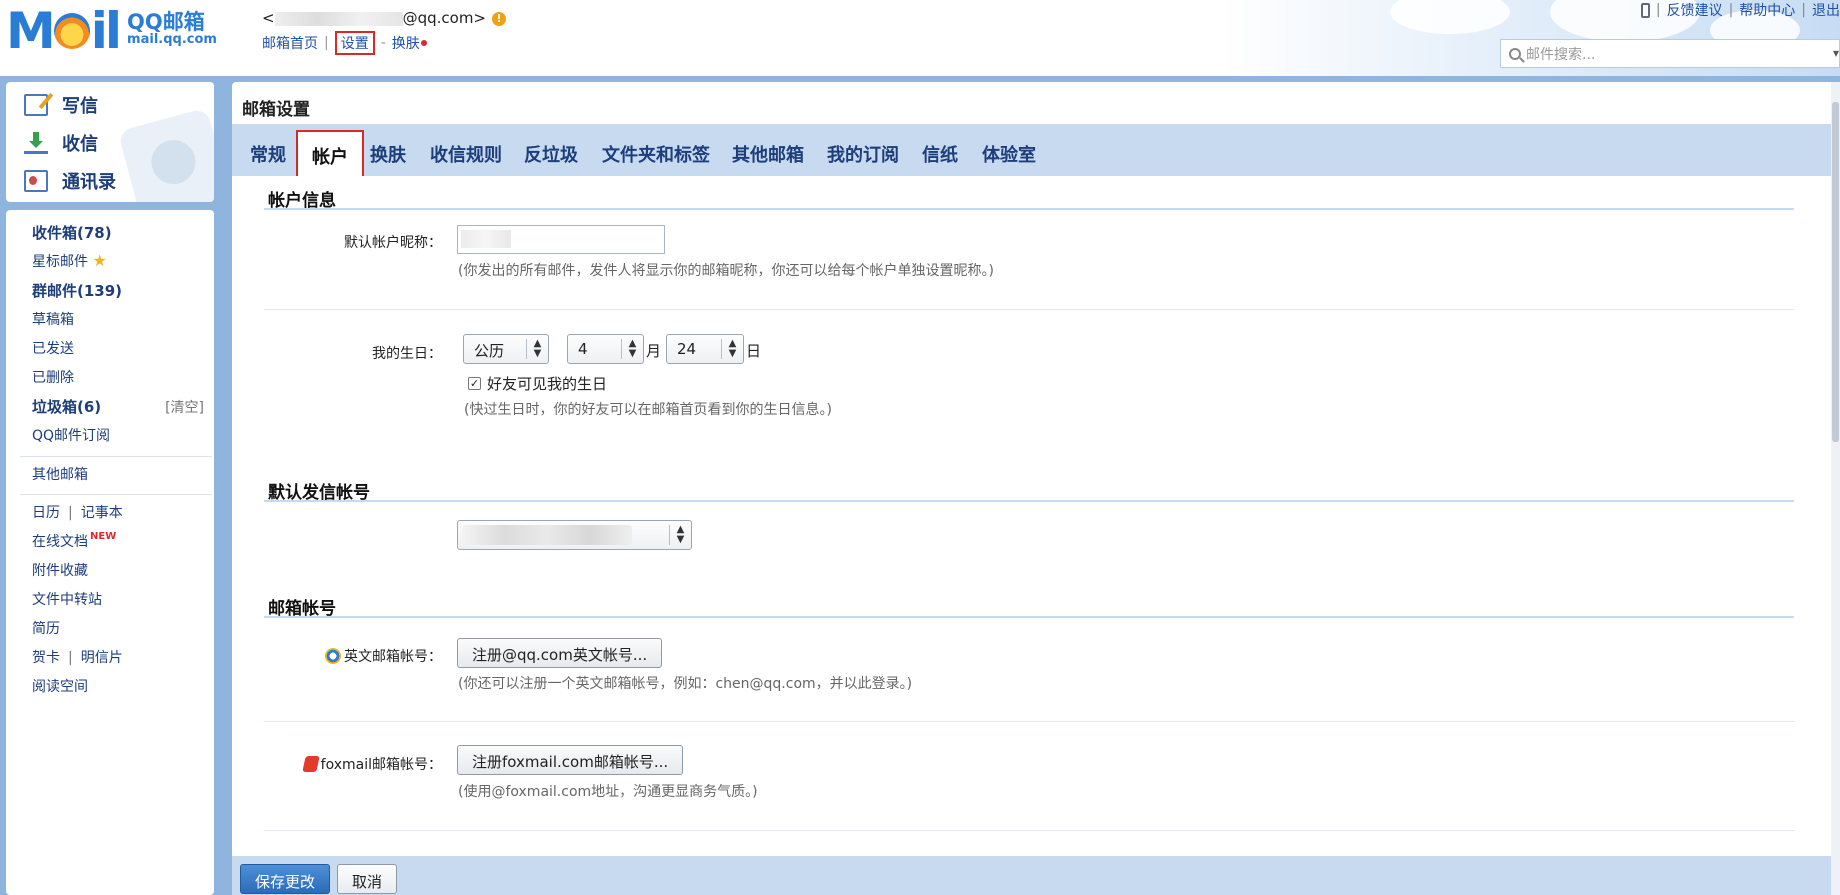 The width and height of the screenshot is (1840, 895). Describe the element at coordinates (754, 351) in the screenshot. I see `day-unit: 日` at that location.